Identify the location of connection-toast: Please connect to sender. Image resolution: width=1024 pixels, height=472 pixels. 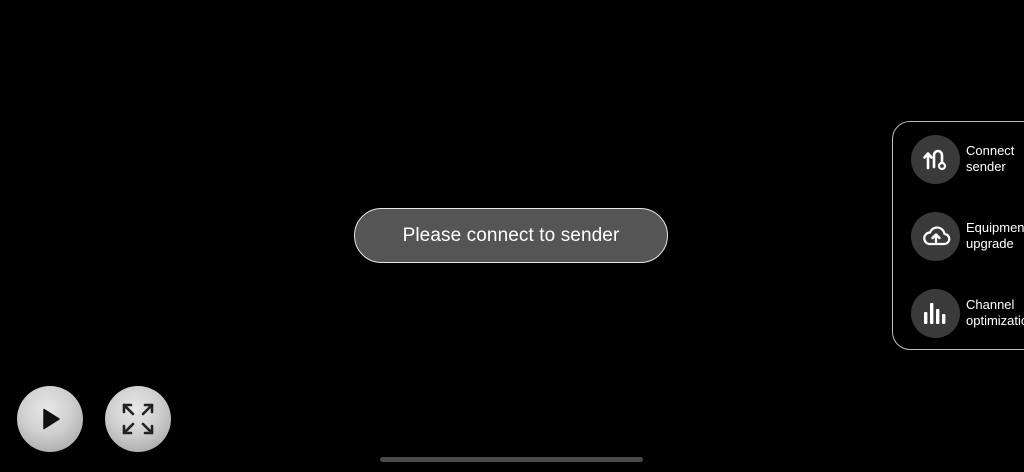
(511, 235).